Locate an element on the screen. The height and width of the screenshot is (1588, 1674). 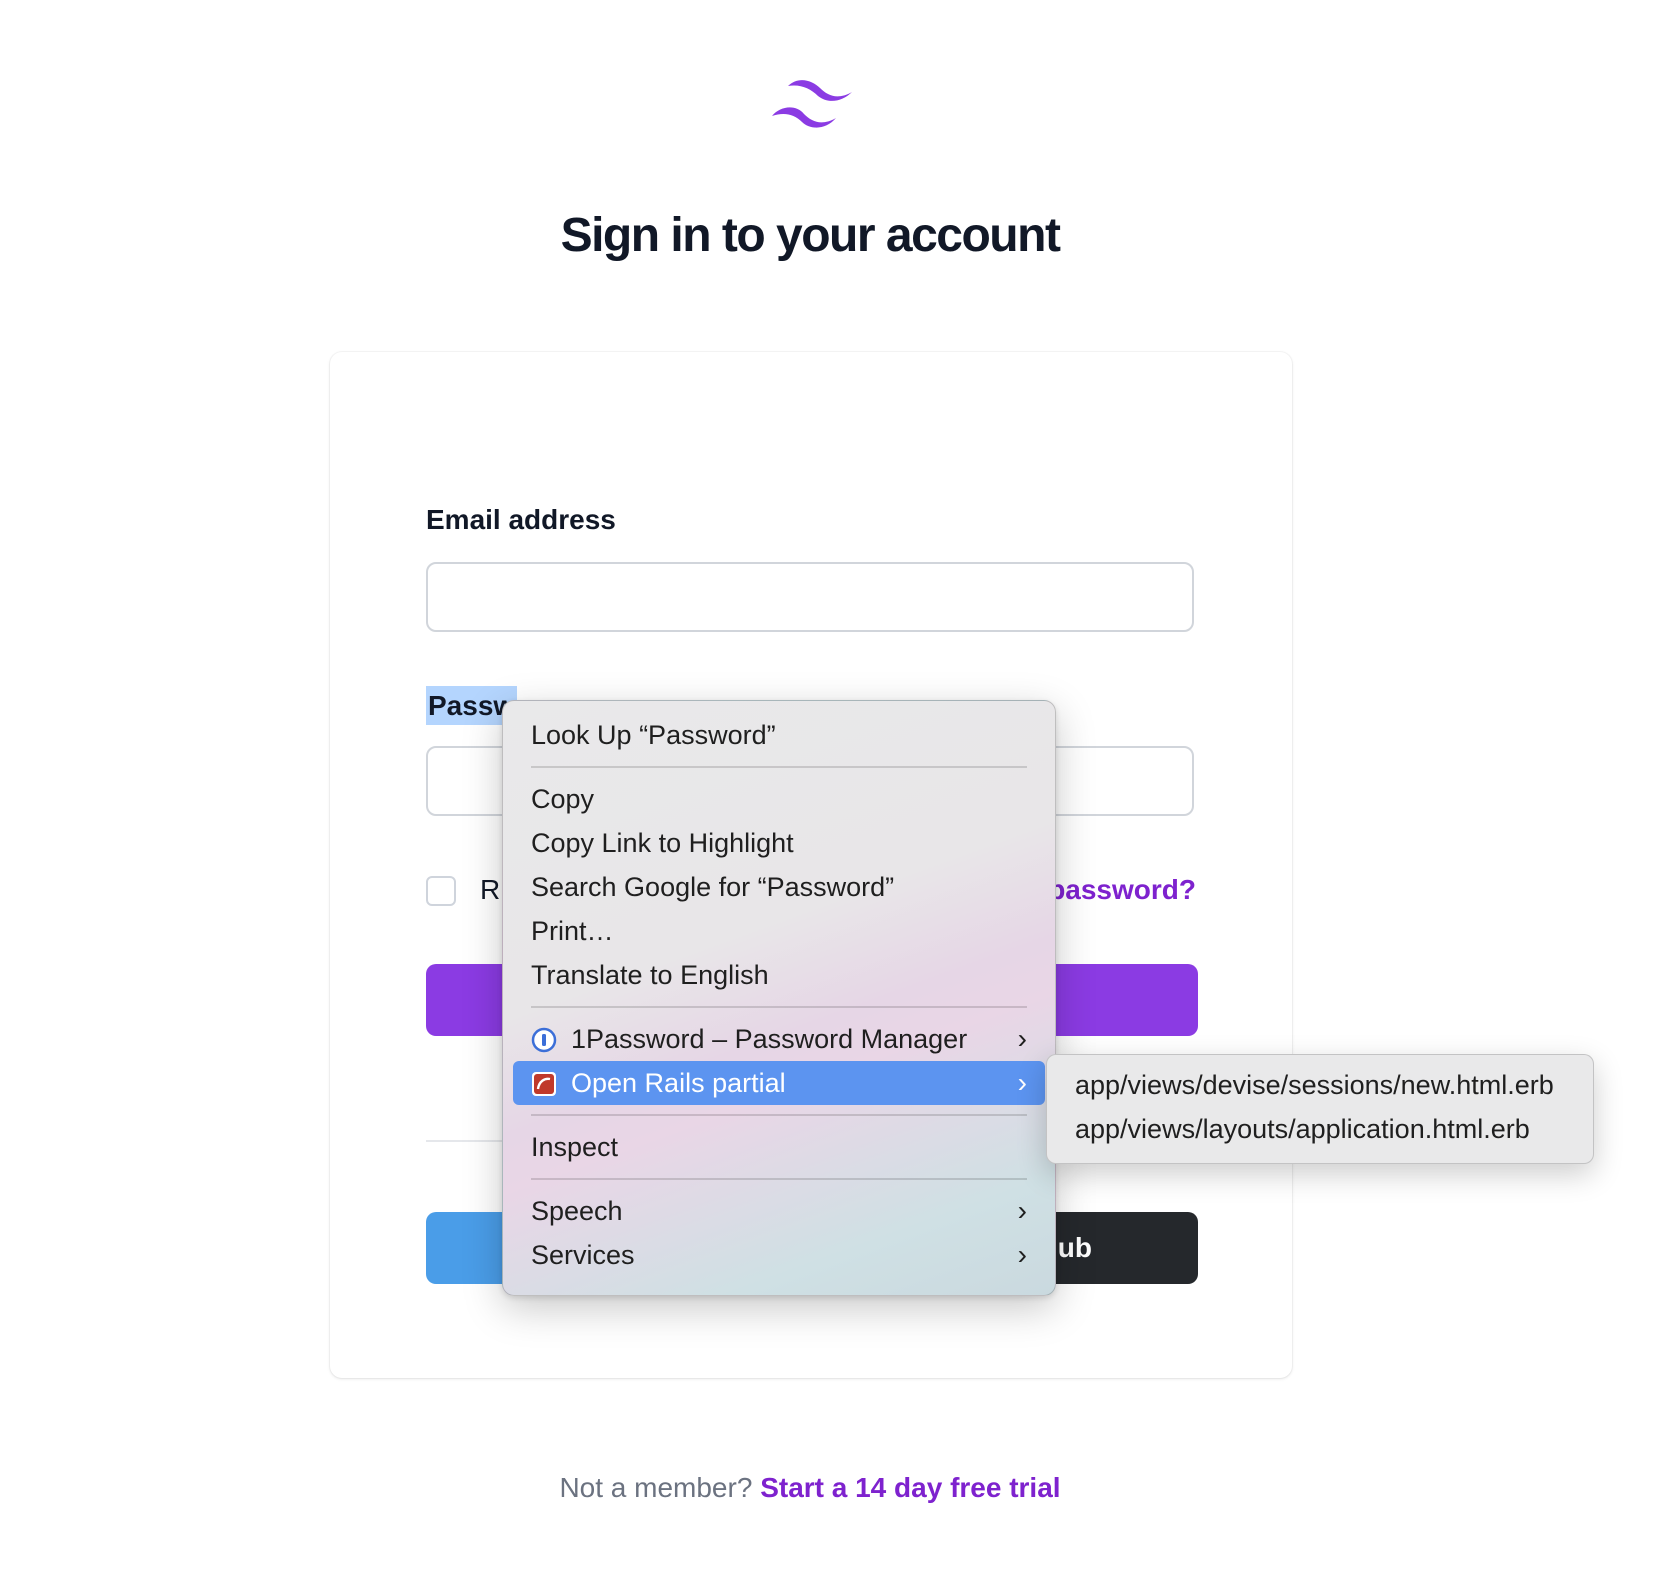
footer: Not a member? Start a 14 day free trial is located at coordinates (810, 1488).